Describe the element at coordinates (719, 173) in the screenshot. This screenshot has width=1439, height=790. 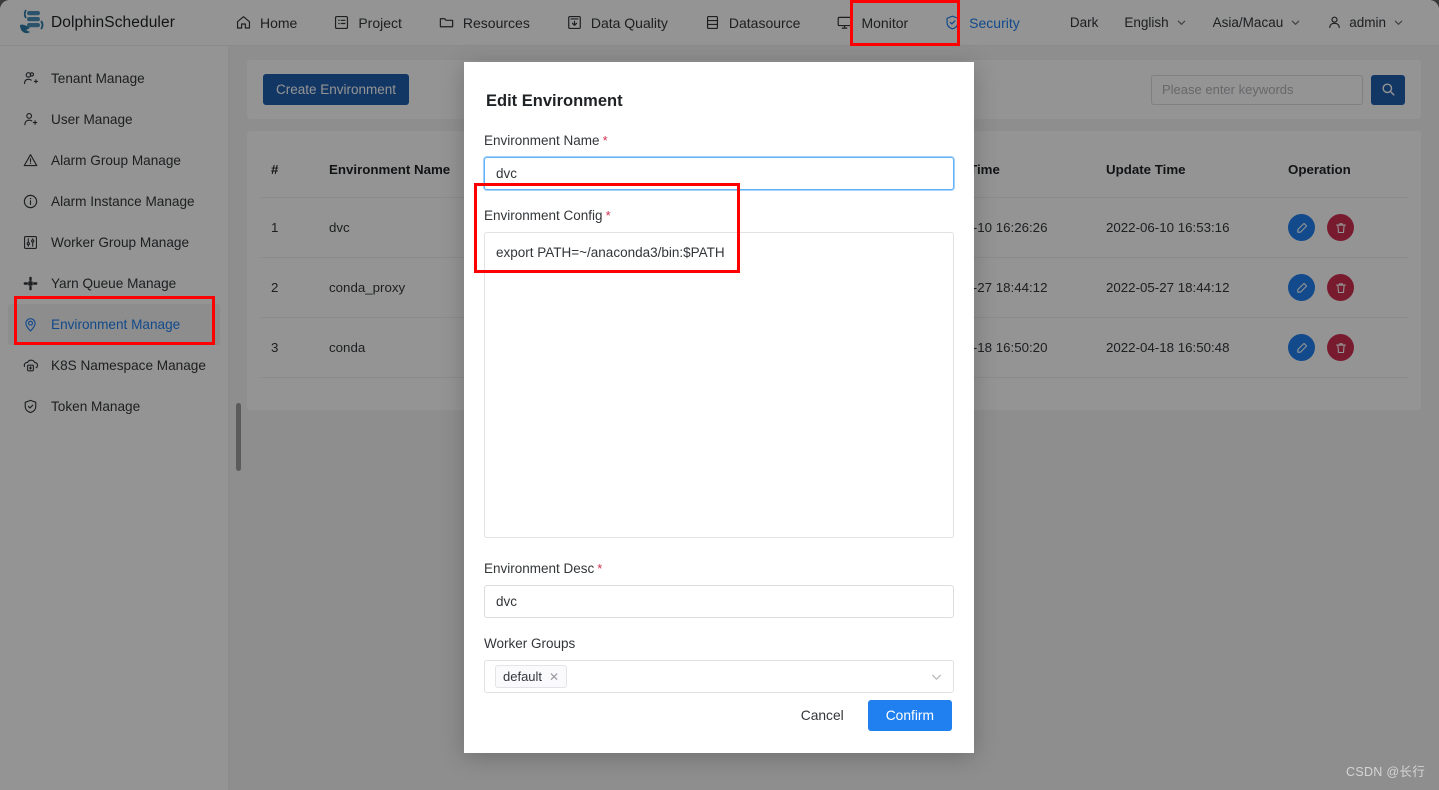
I see `environment-name-input` at that location.